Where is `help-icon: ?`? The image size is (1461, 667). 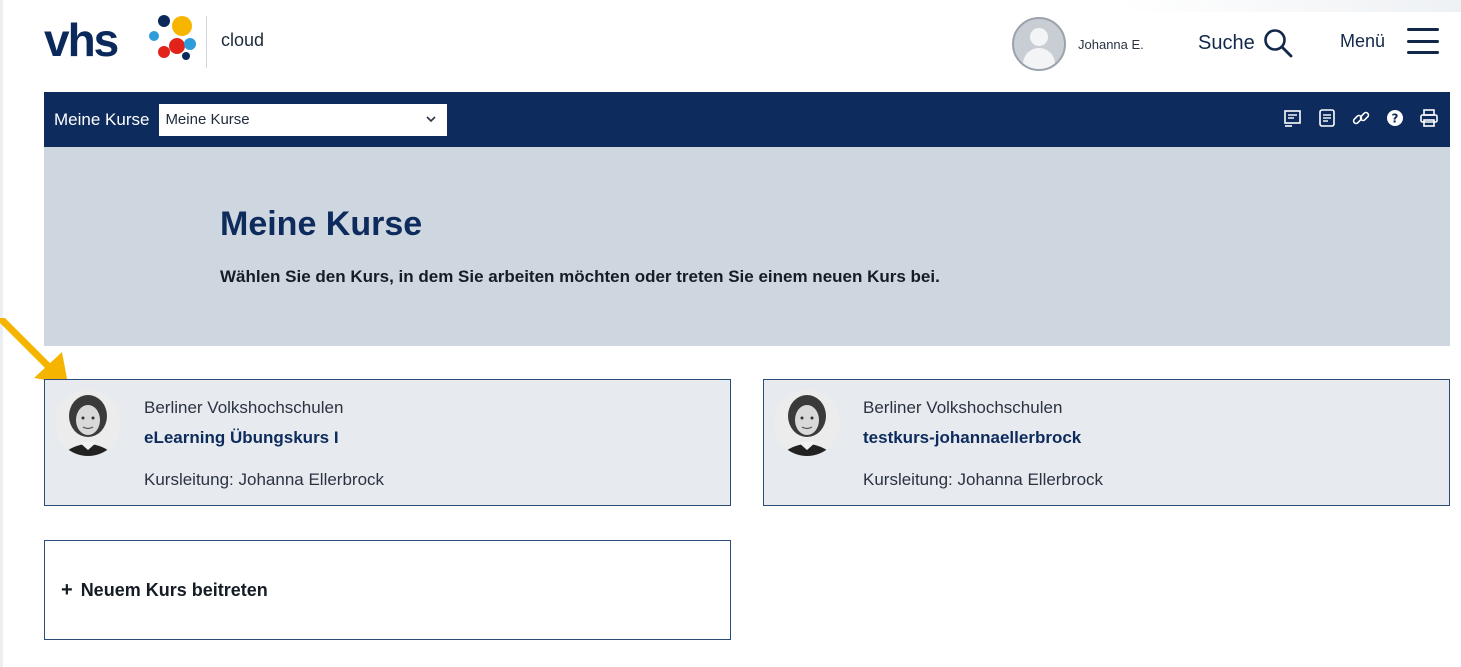
help-icon: ? is located at coordinates (1395, 118).